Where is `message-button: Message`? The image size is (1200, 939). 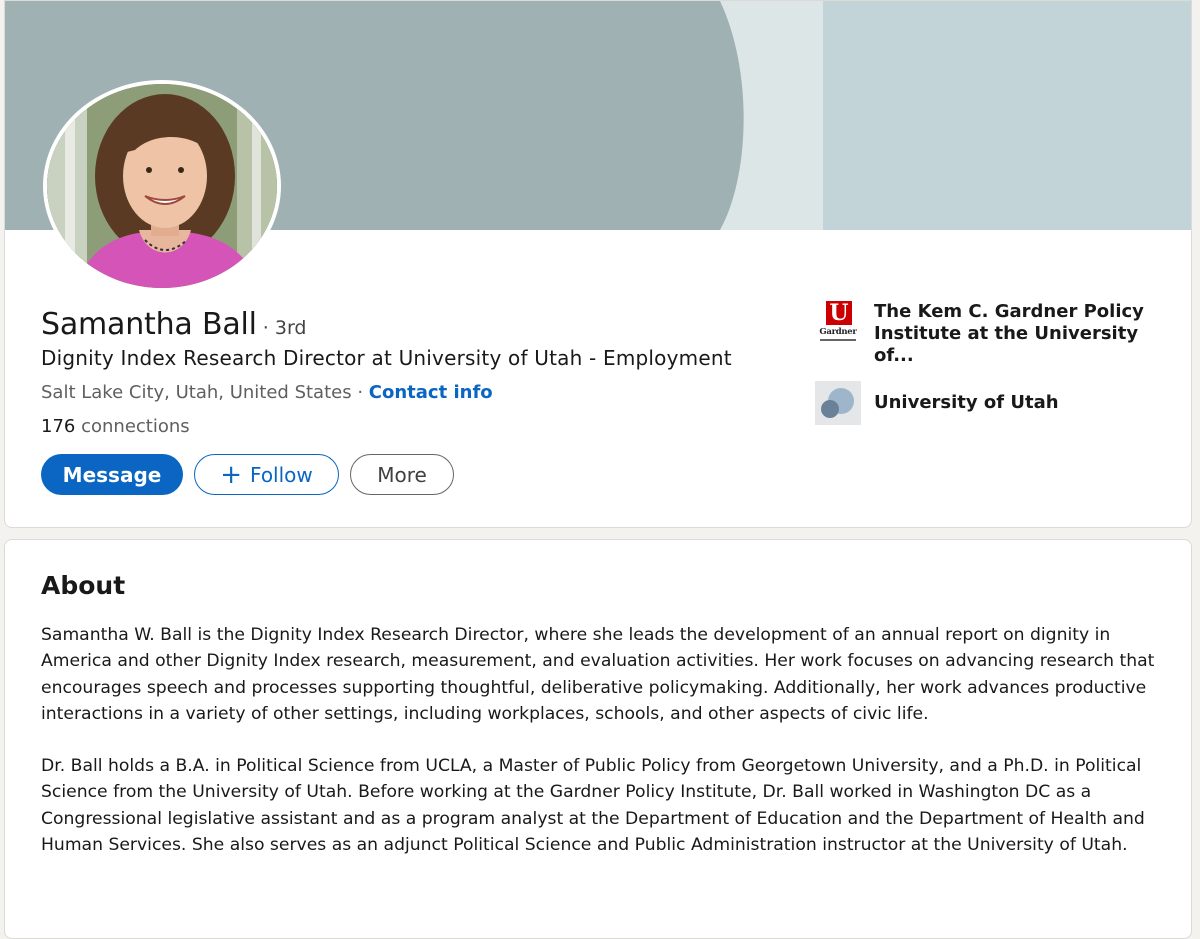 message-button: Message is located at coordinates (112, 474).